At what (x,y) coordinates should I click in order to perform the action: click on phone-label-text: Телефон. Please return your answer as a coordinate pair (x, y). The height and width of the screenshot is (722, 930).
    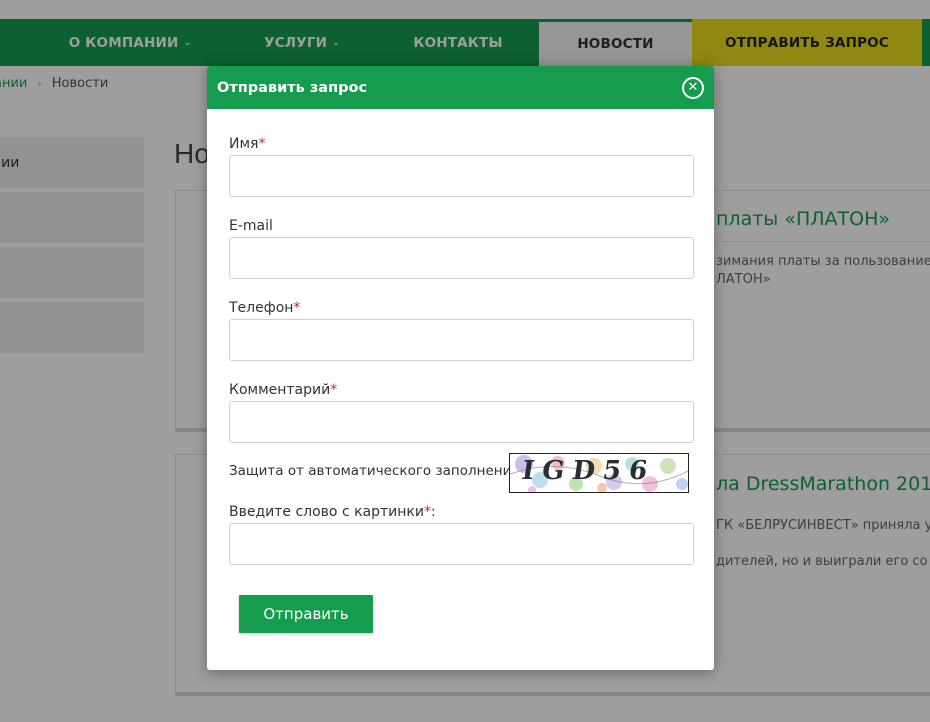
    Looking at the image, I should click on (261, 308).